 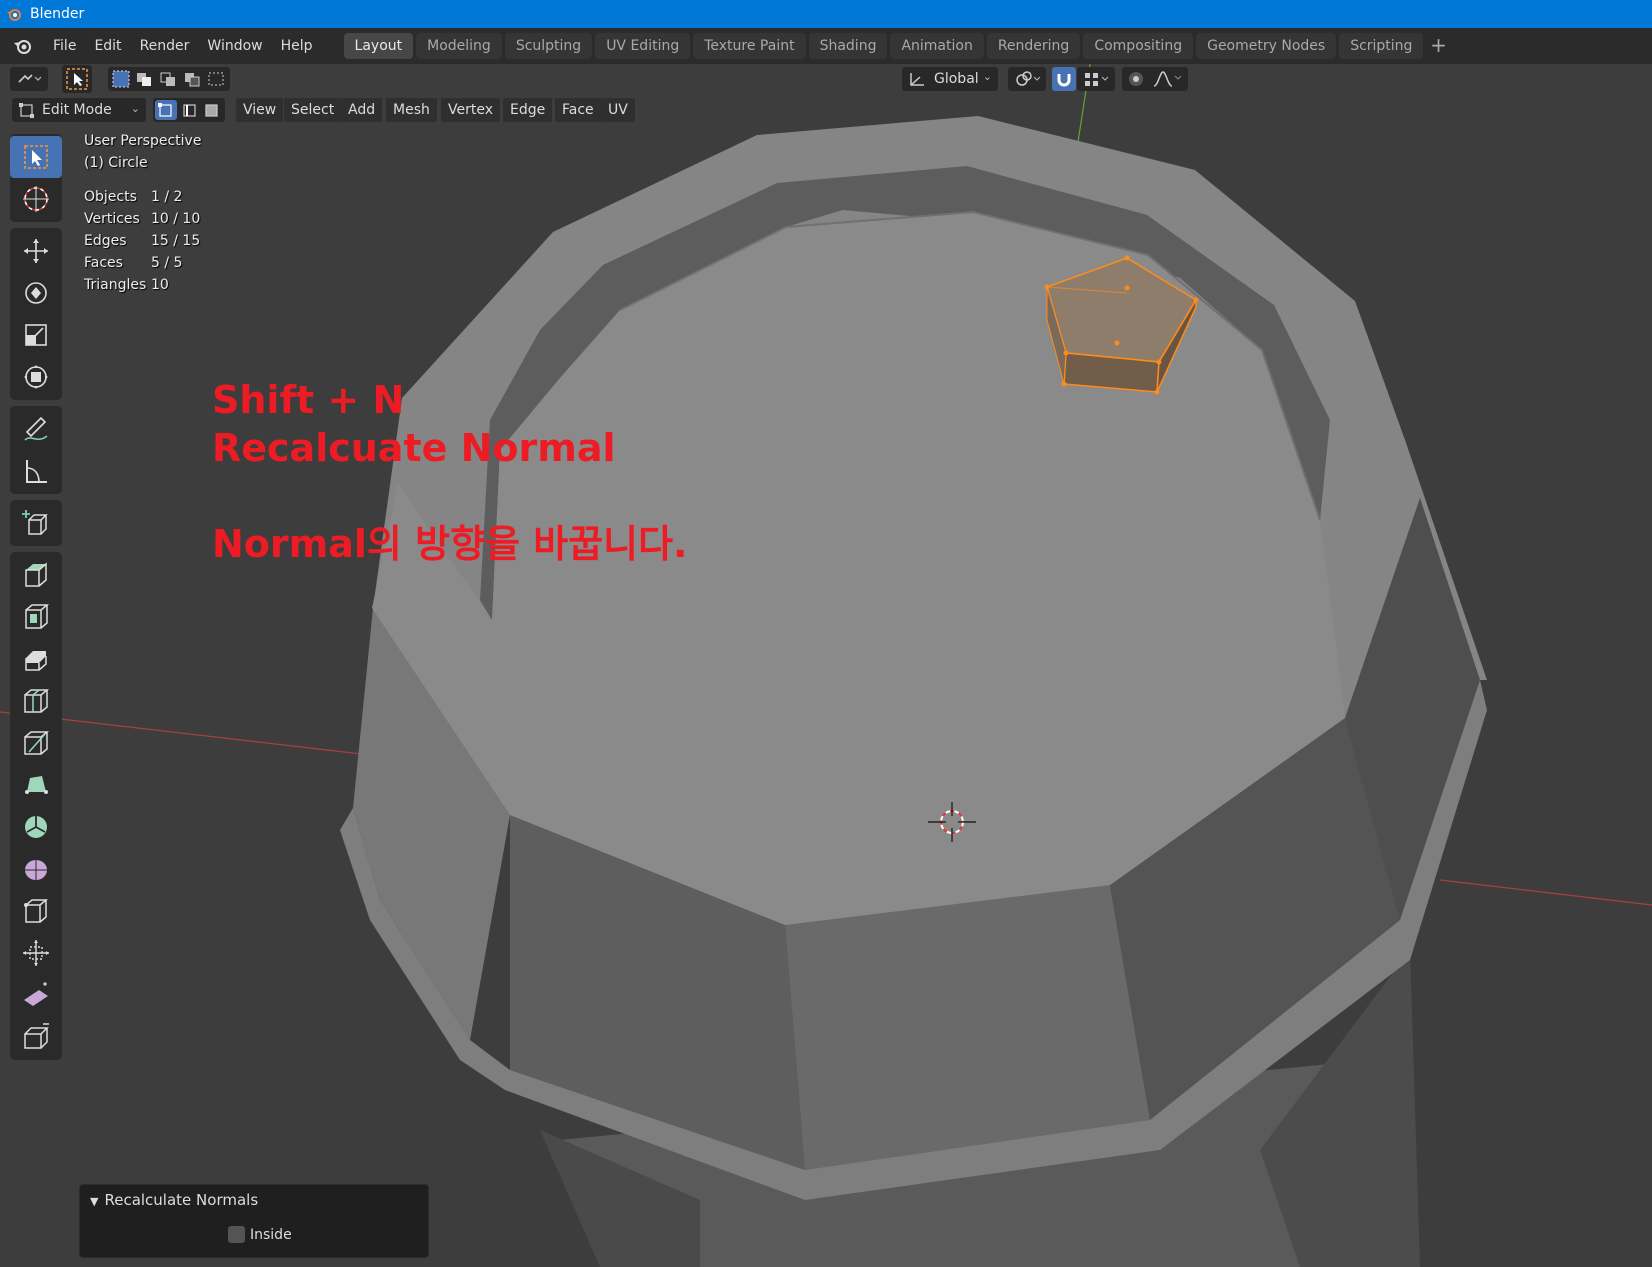 I want to click on stat-row: Triangles 10, so click(x=142, y=285).